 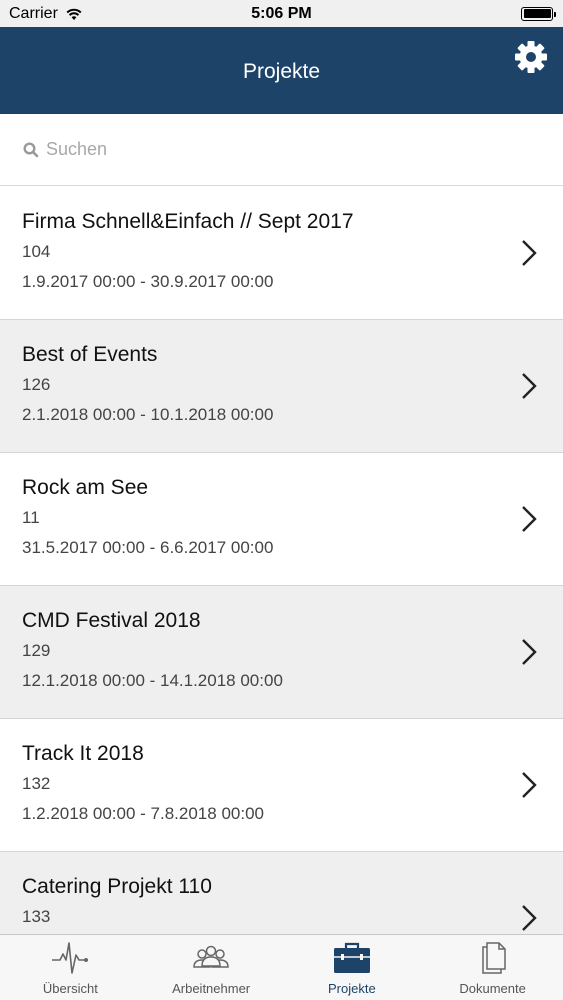 I want to click on gear-icon, so click(x=531, y=57).